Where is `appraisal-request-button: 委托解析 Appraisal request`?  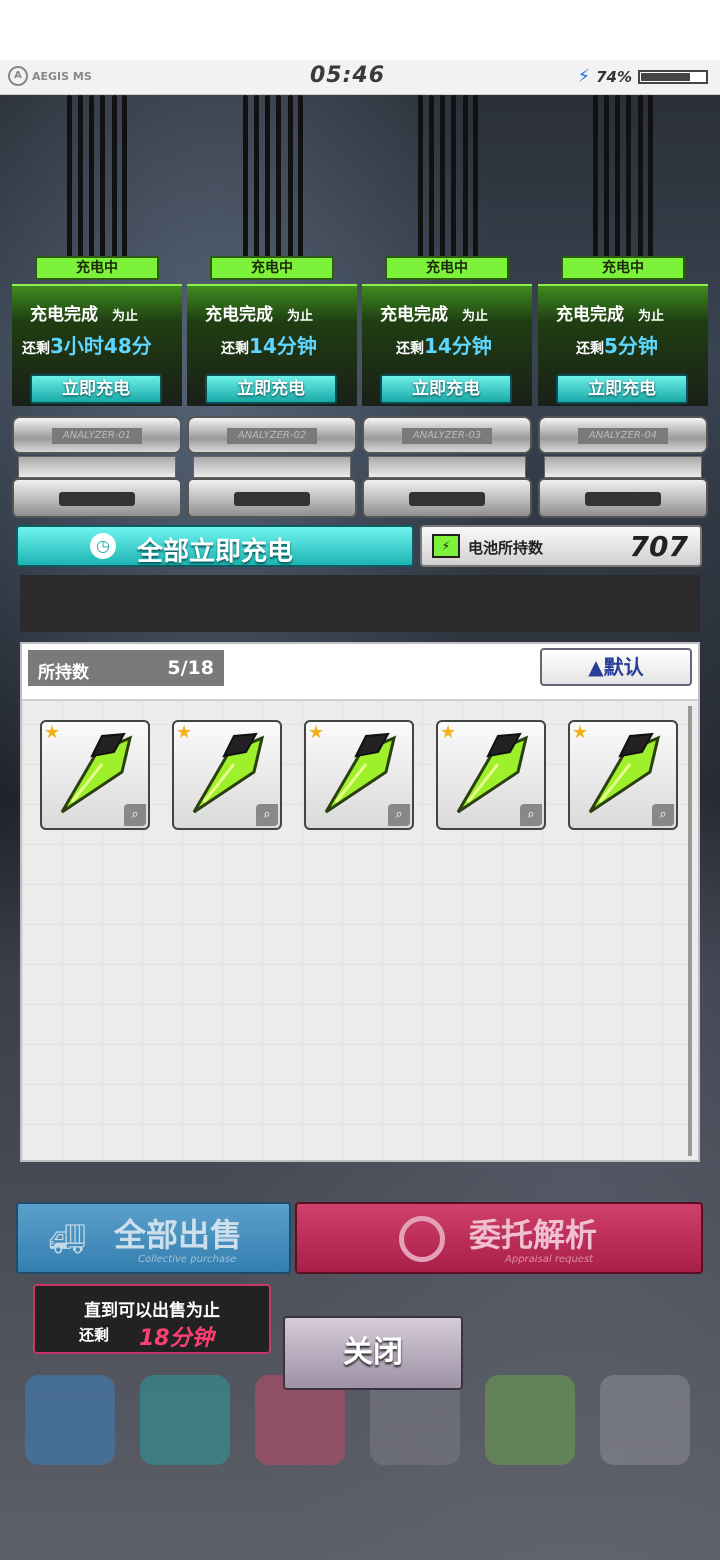 appraisal-request-button: 委托解析 Appraisal request is located at coordinates (499, 1238).